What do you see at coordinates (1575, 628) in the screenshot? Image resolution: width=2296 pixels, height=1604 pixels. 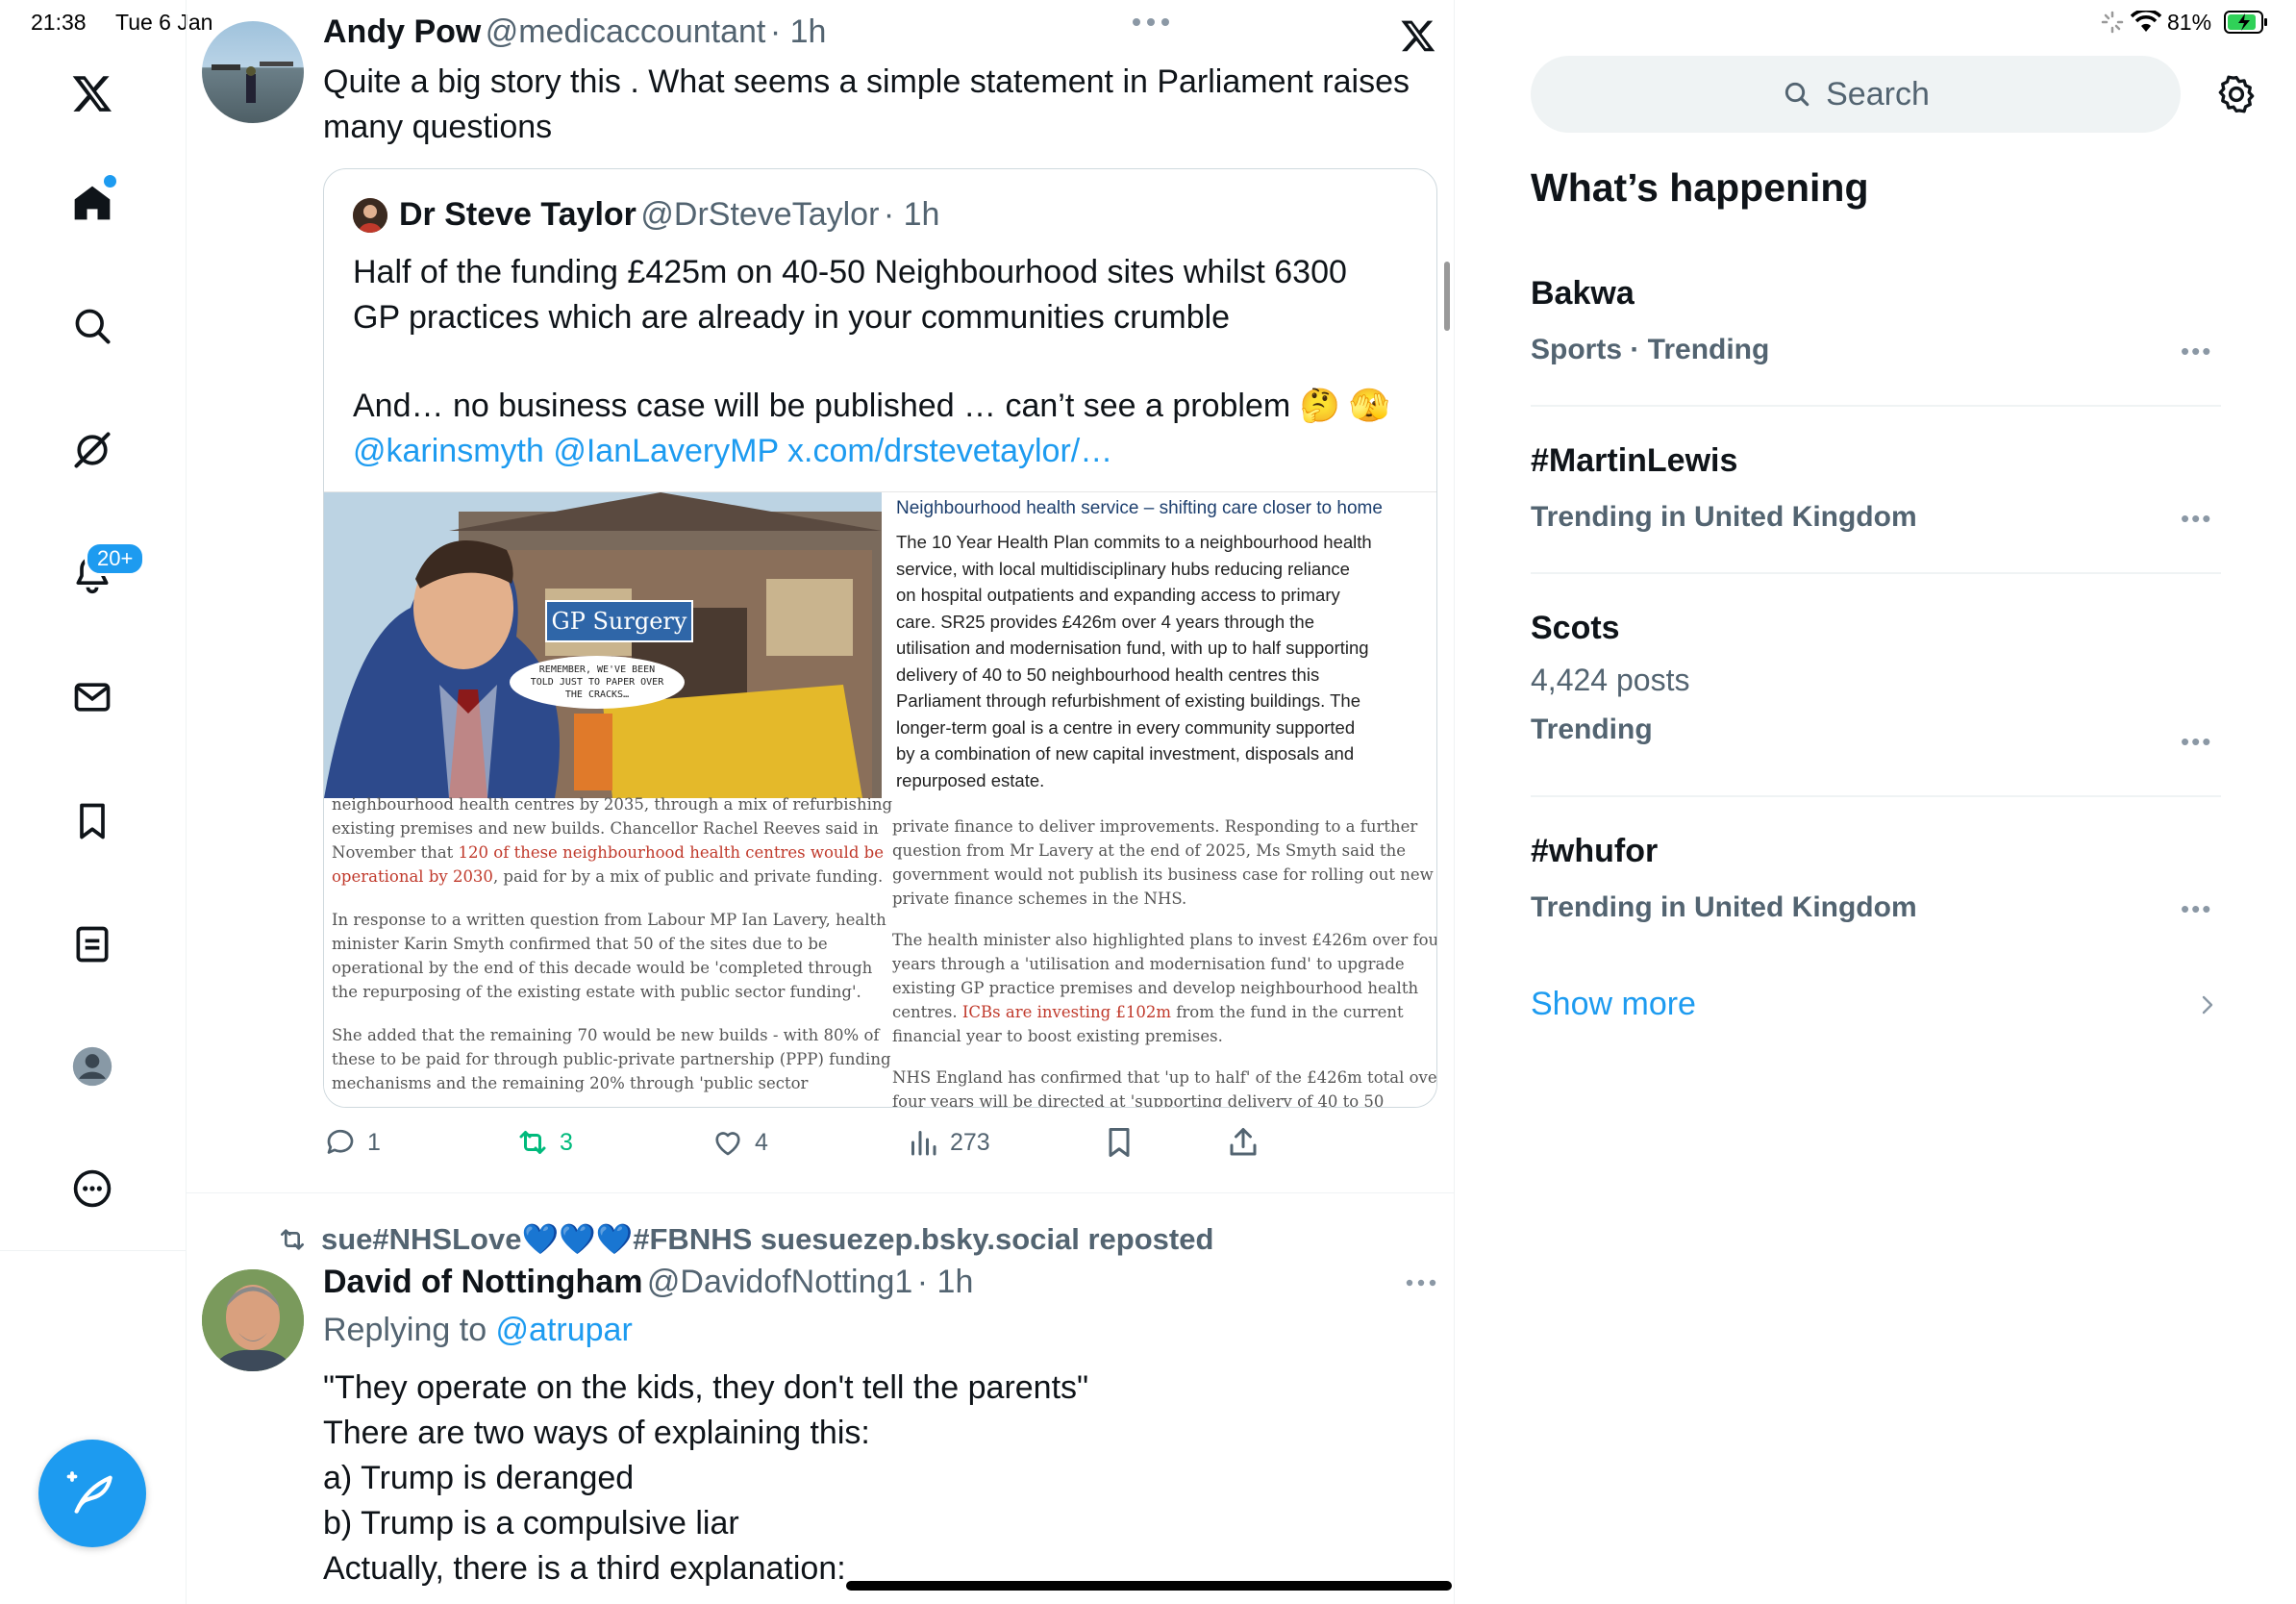 I see `trend-title: Scots` at bounding box center [1575, 628].